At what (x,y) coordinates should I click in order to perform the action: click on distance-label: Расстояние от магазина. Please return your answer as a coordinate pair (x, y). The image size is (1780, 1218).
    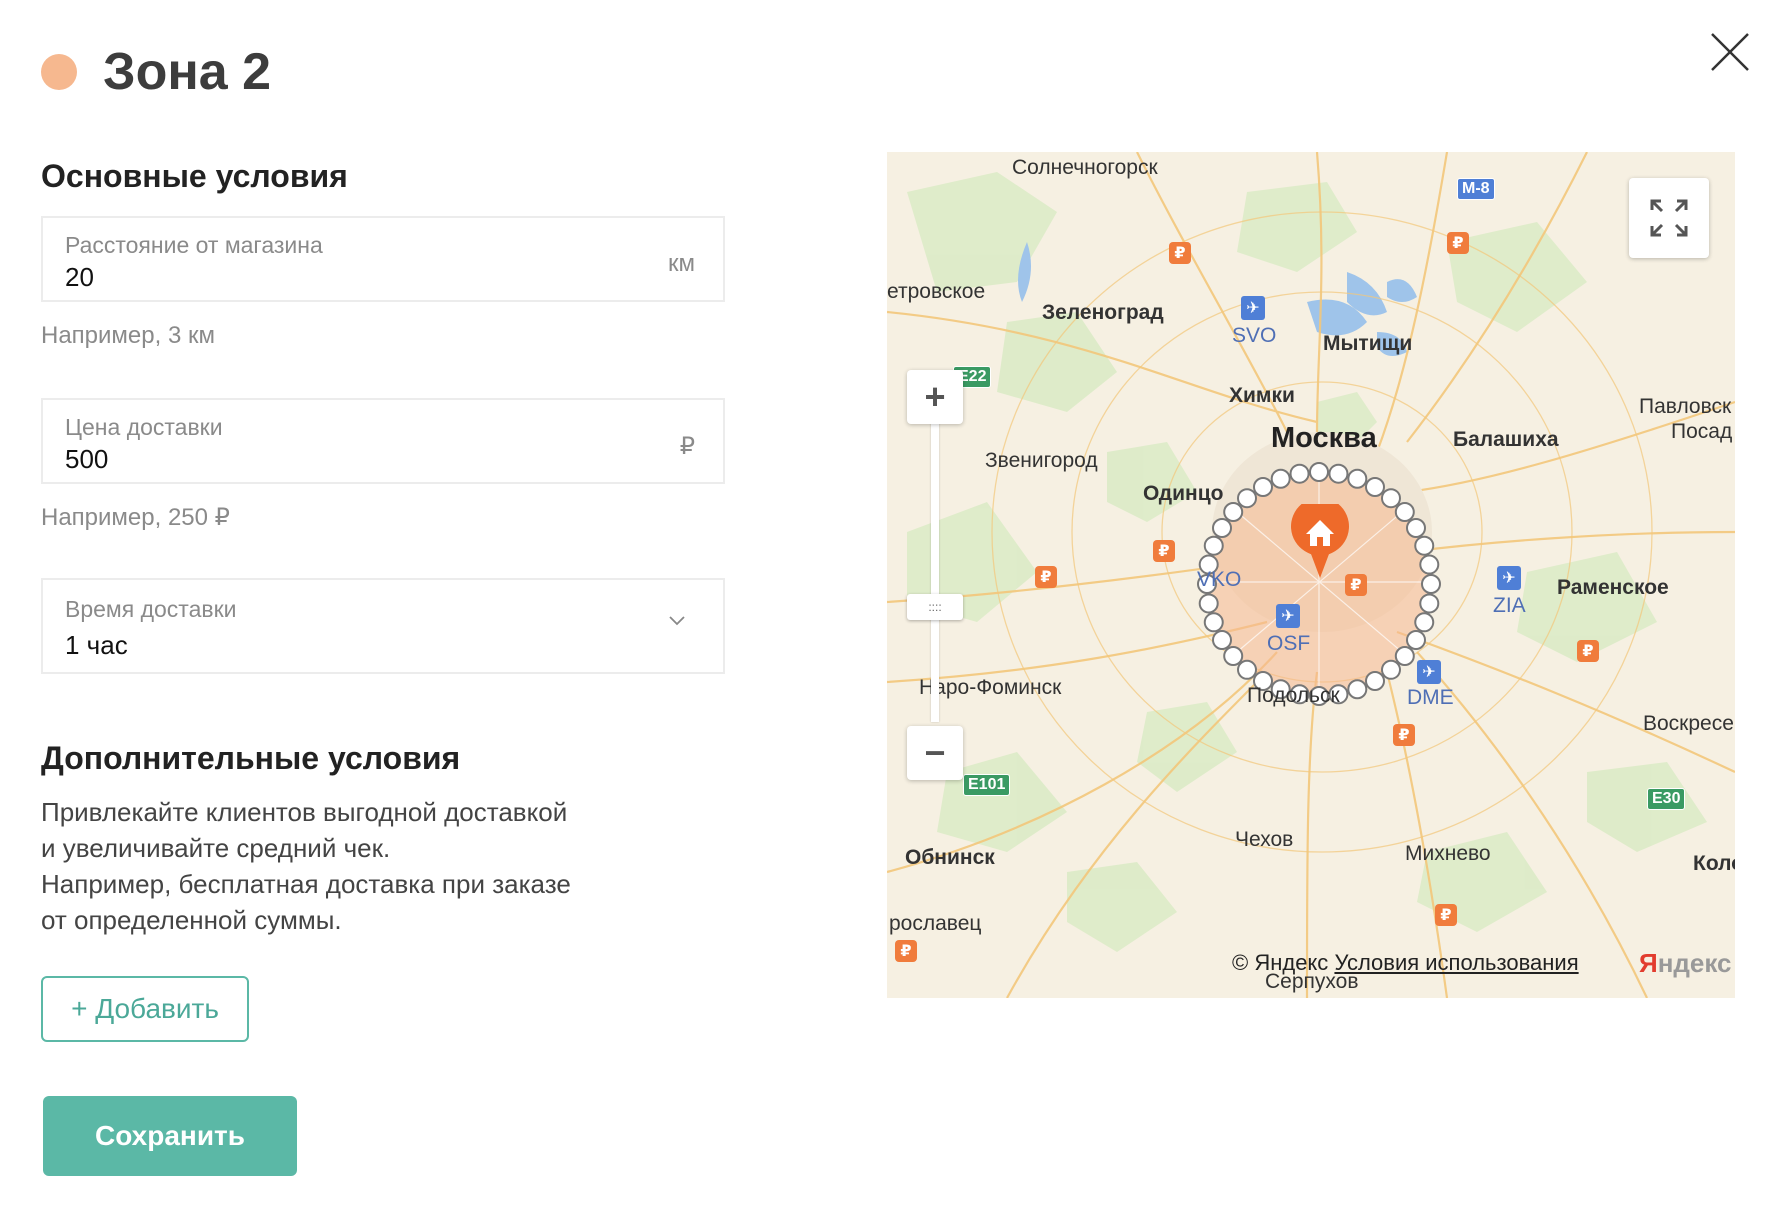
    Looking at the image, I should click on (194, 245).